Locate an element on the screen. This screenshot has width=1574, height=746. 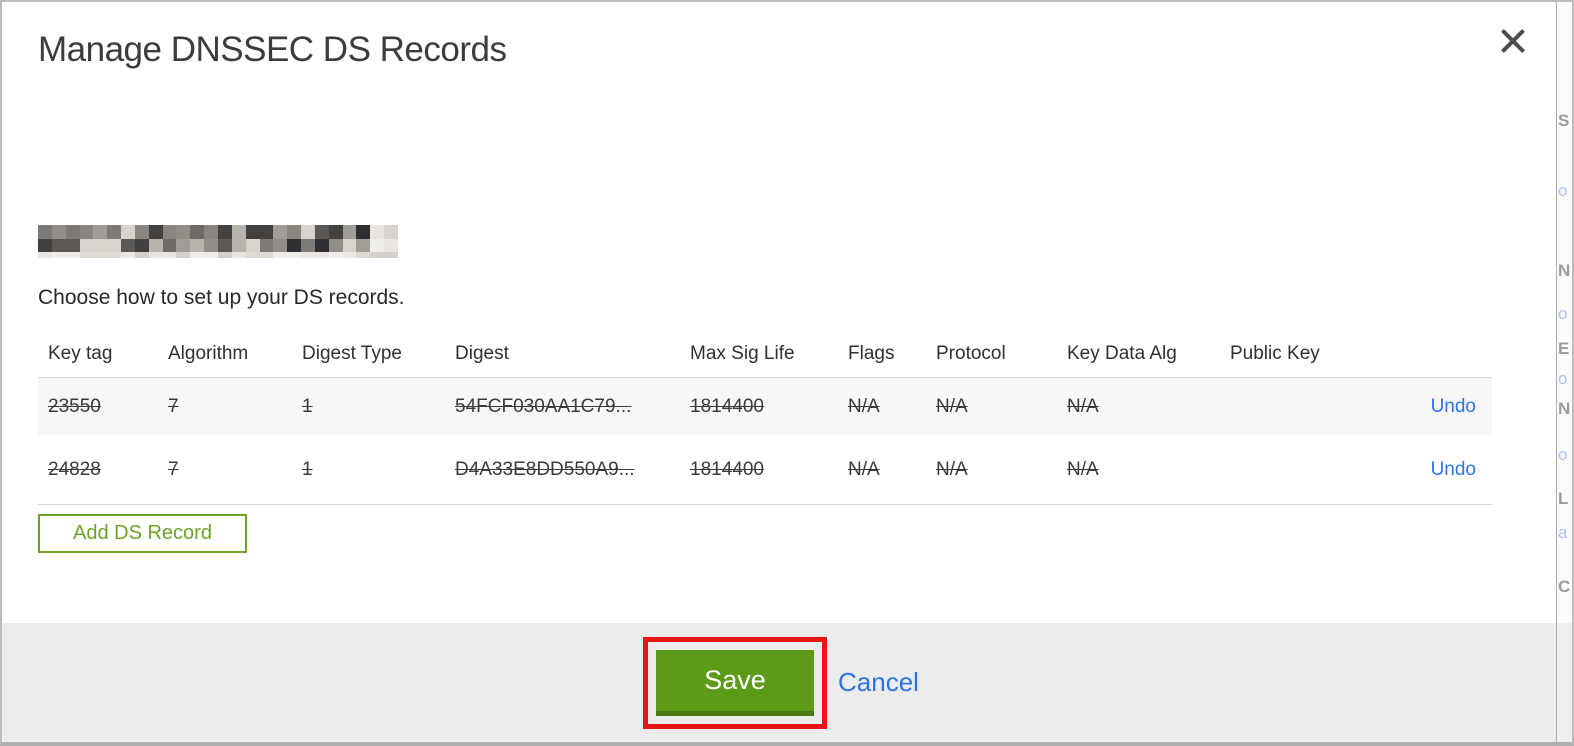
cell-key-tag: 23550 is located at coordinates (74, 406).